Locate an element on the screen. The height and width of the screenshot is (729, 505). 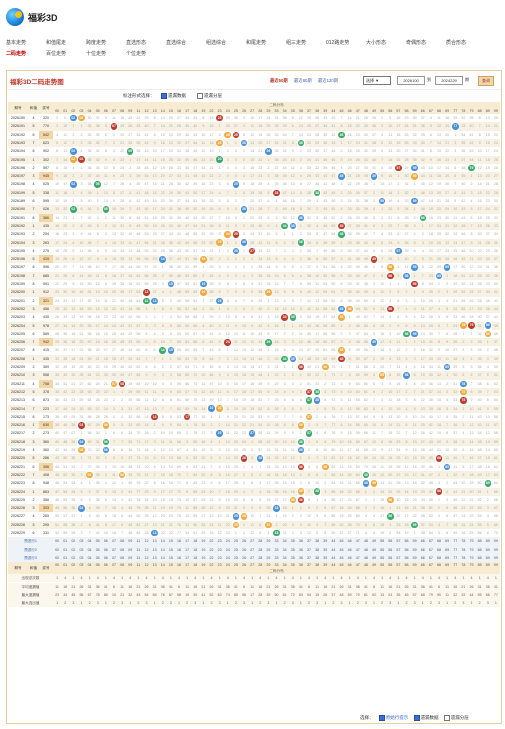
miss-cell: 6 is located at coordinates (455, 176).